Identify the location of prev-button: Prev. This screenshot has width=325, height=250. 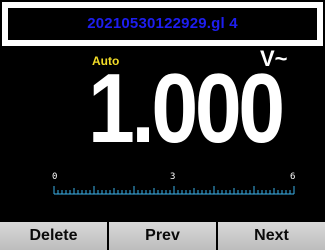
(163, 236).